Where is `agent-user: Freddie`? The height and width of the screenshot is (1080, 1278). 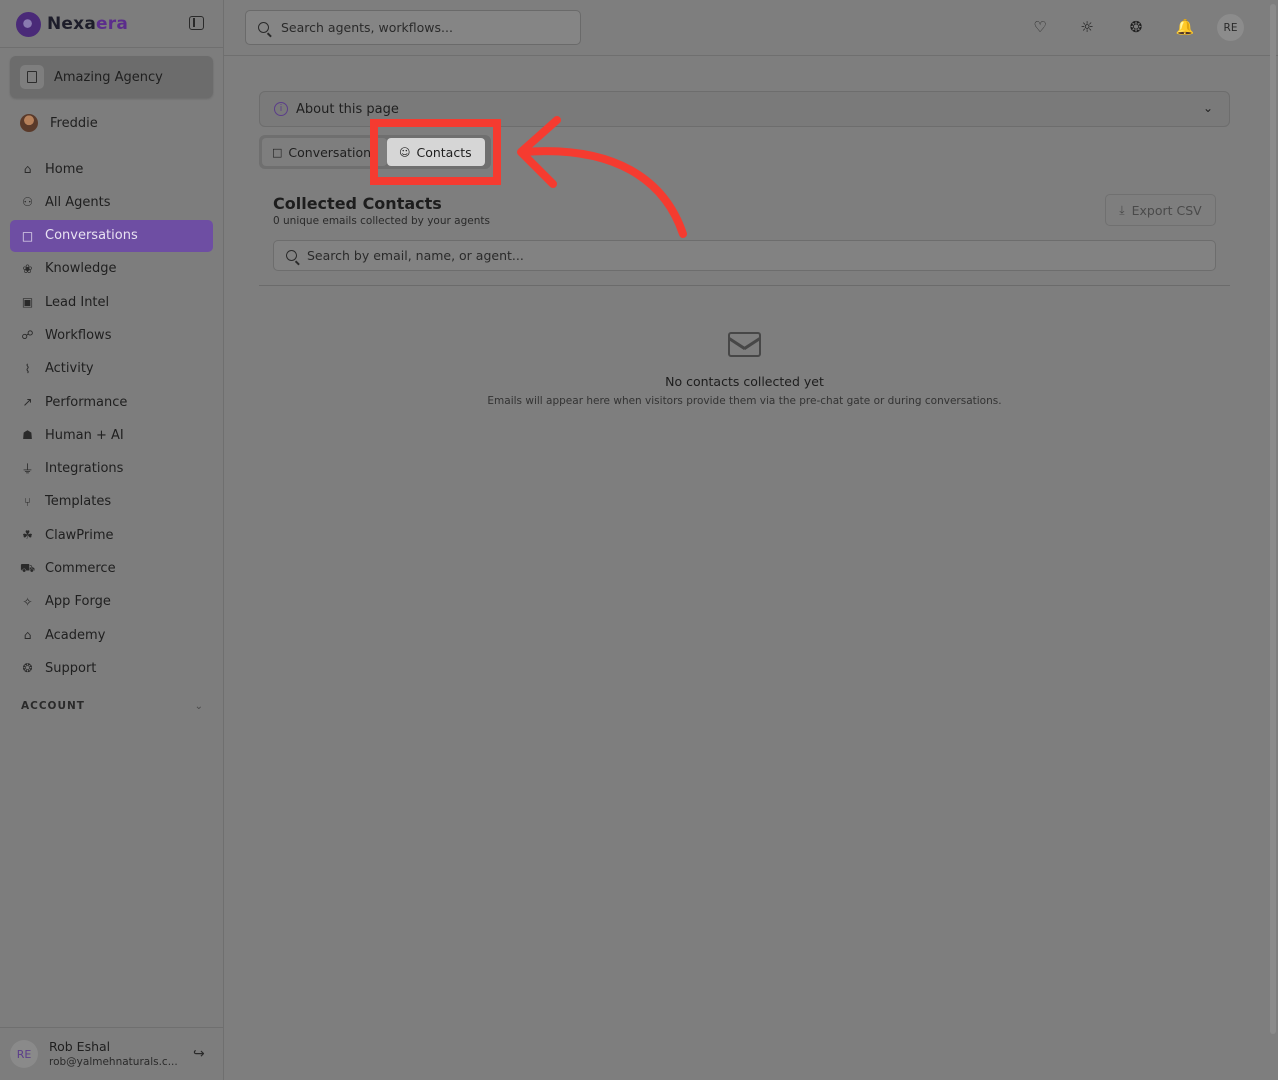 agent-user: Freddie is located at coordinates (59, 123).